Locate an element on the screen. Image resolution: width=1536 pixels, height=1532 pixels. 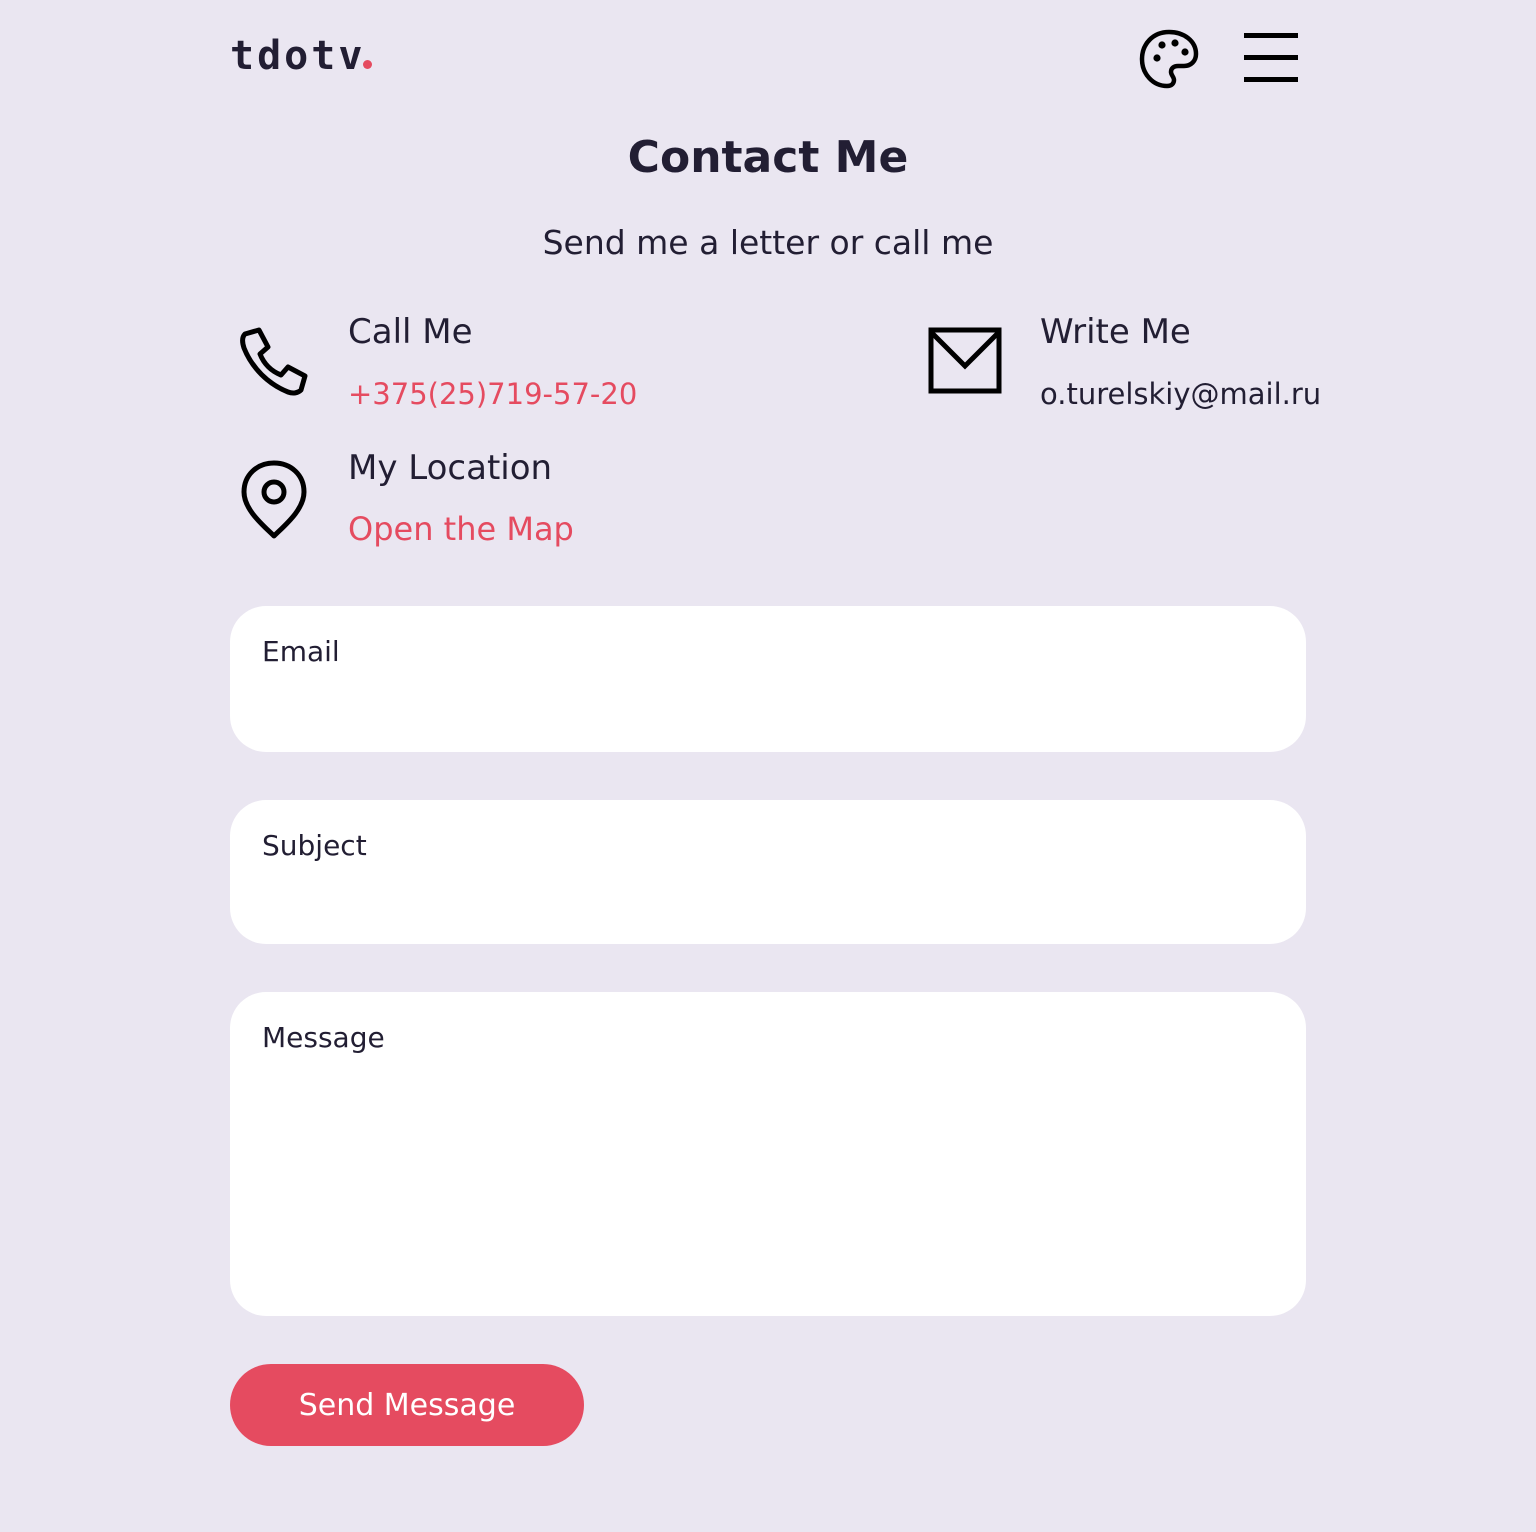
logo-dot is located at coordinates (368, 64).